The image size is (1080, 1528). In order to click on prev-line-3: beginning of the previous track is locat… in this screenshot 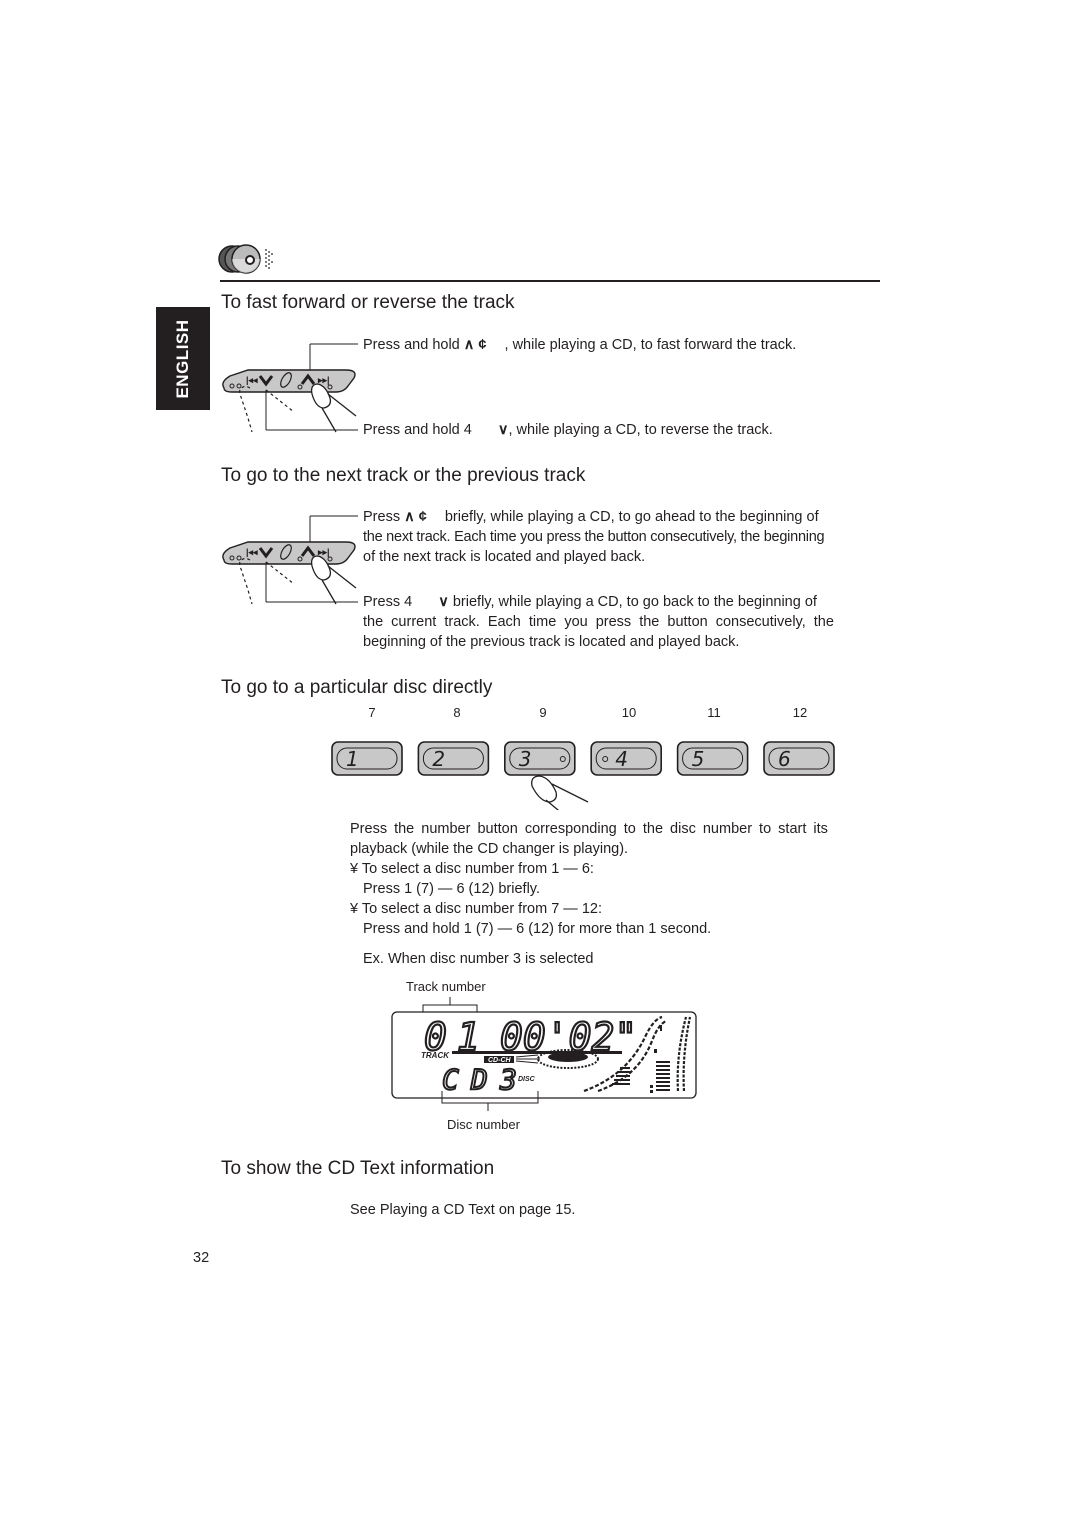, I will do `click(551, 642)`.